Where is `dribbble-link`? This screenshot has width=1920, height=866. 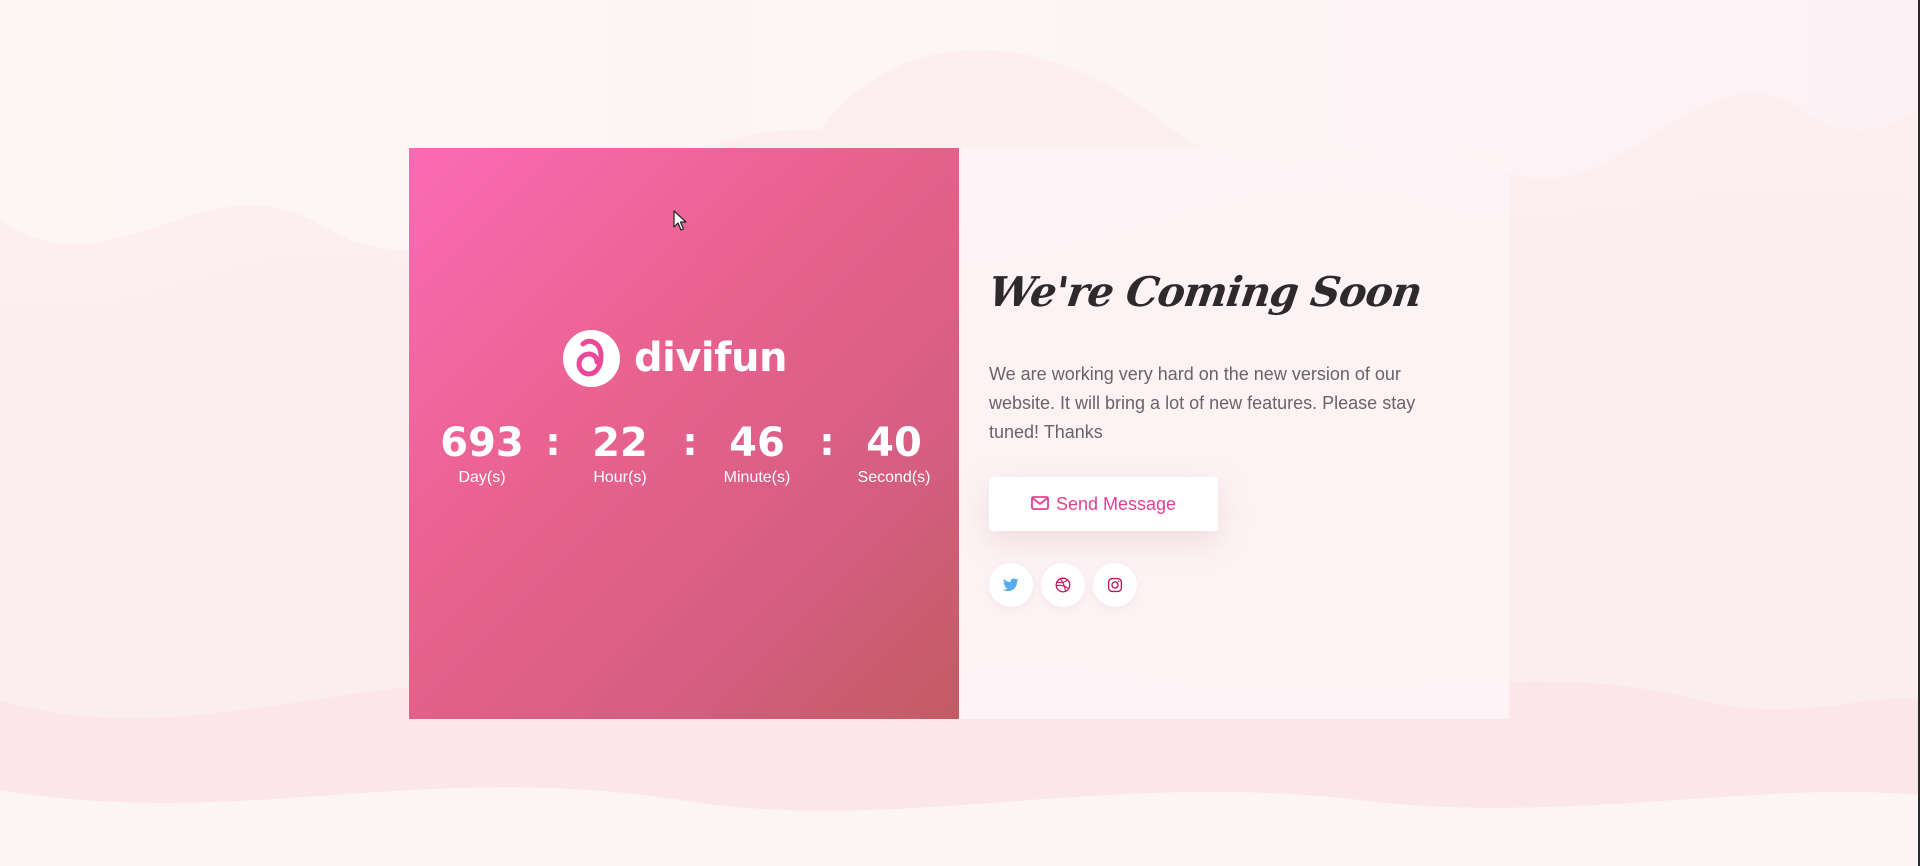
dribbble-link is located at coordinates (1063, 585).